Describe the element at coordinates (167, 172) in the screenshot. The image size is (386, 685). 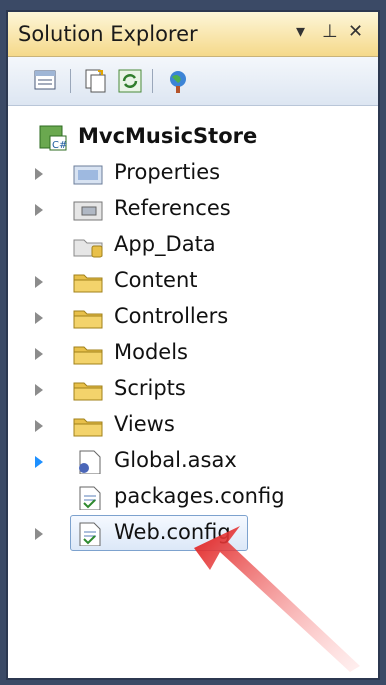
I see `tree-item-label: Properties` at that location.